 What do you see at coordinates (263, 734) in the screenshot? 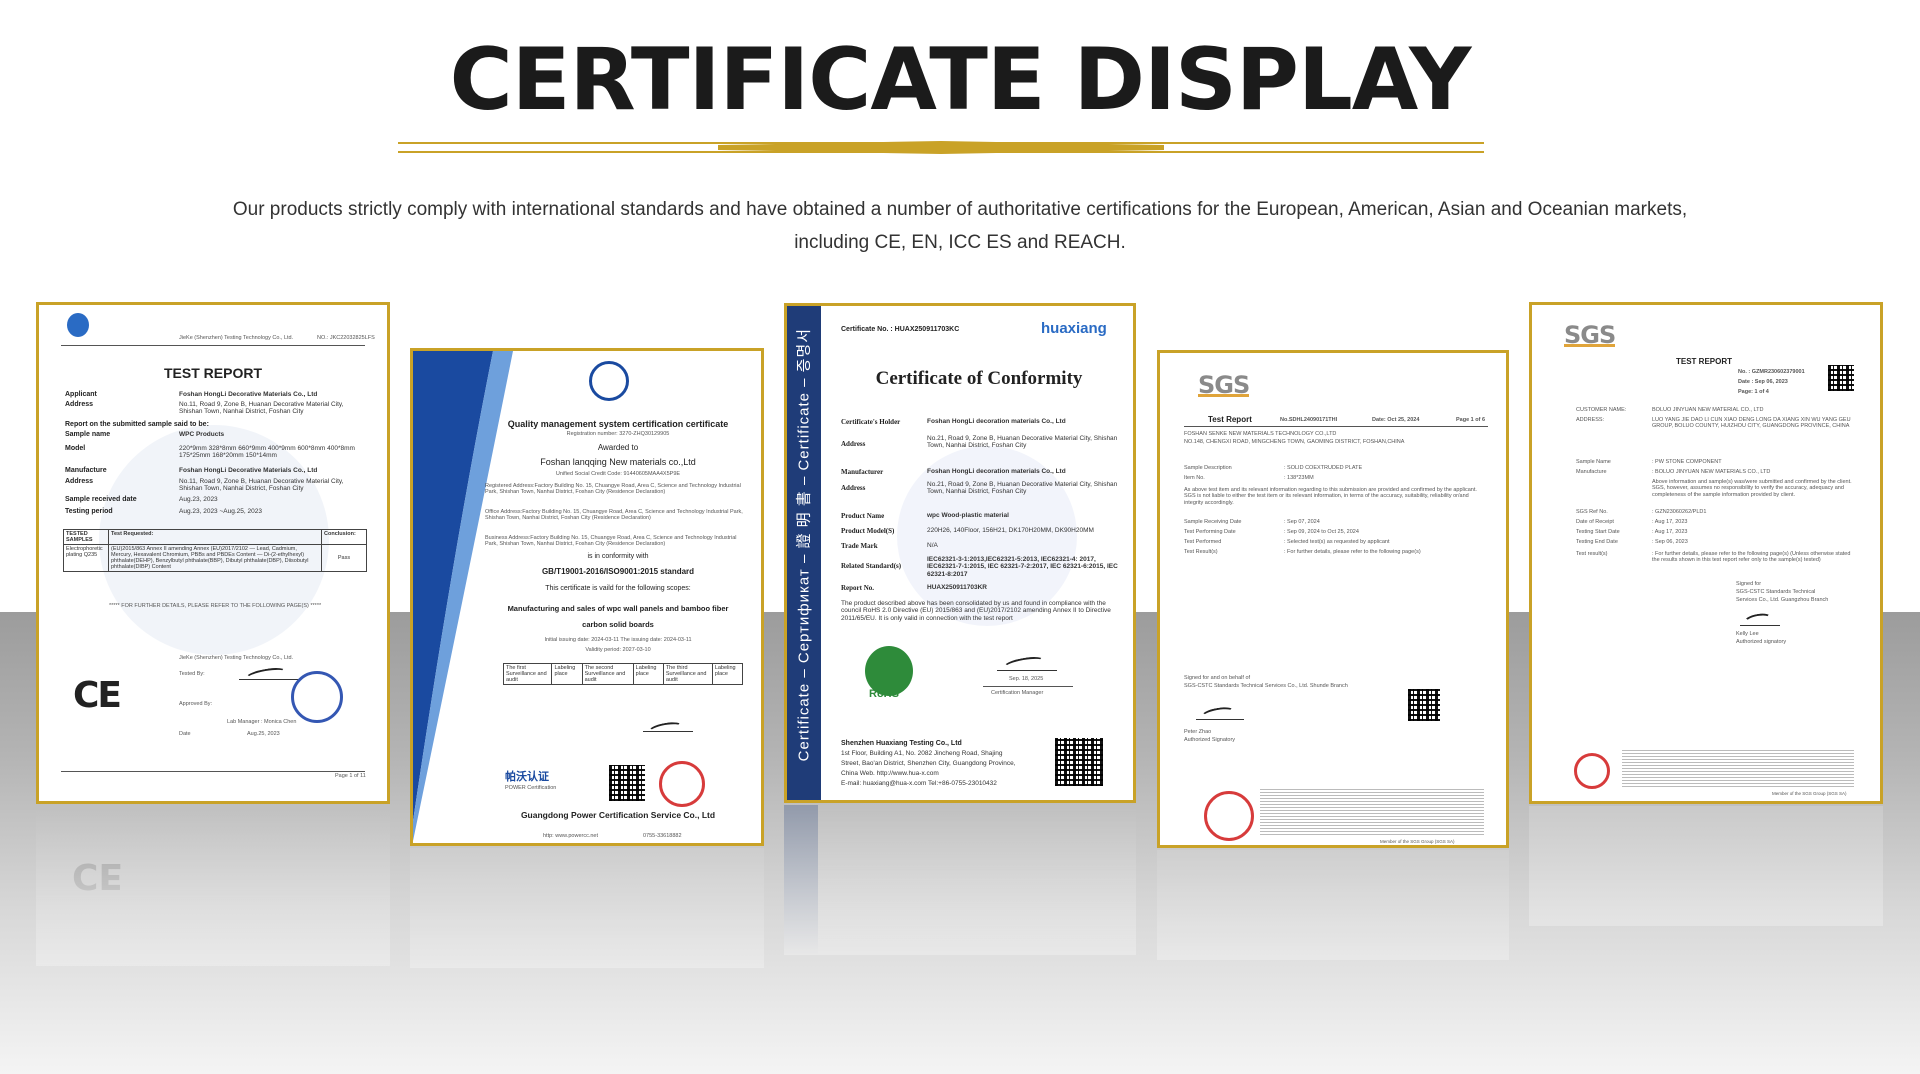
I see `date-value: Aug.25, 2023` at bounding box center [263, 734].